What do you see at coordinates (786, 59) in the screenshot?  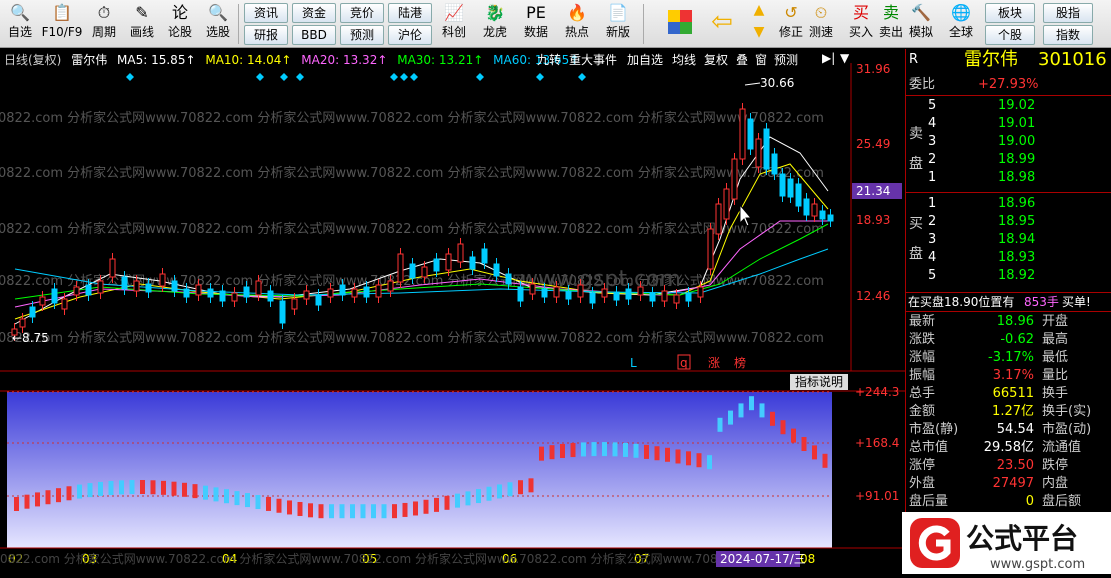 I see `chart-button-7: 预测` at bounding box center [786, 59].